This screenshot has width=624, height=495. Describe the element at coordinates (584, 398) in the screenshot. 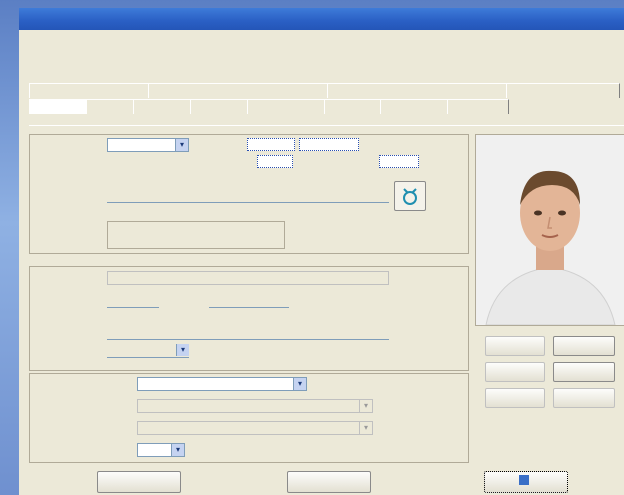

I see `photo-camera-button` at that location.